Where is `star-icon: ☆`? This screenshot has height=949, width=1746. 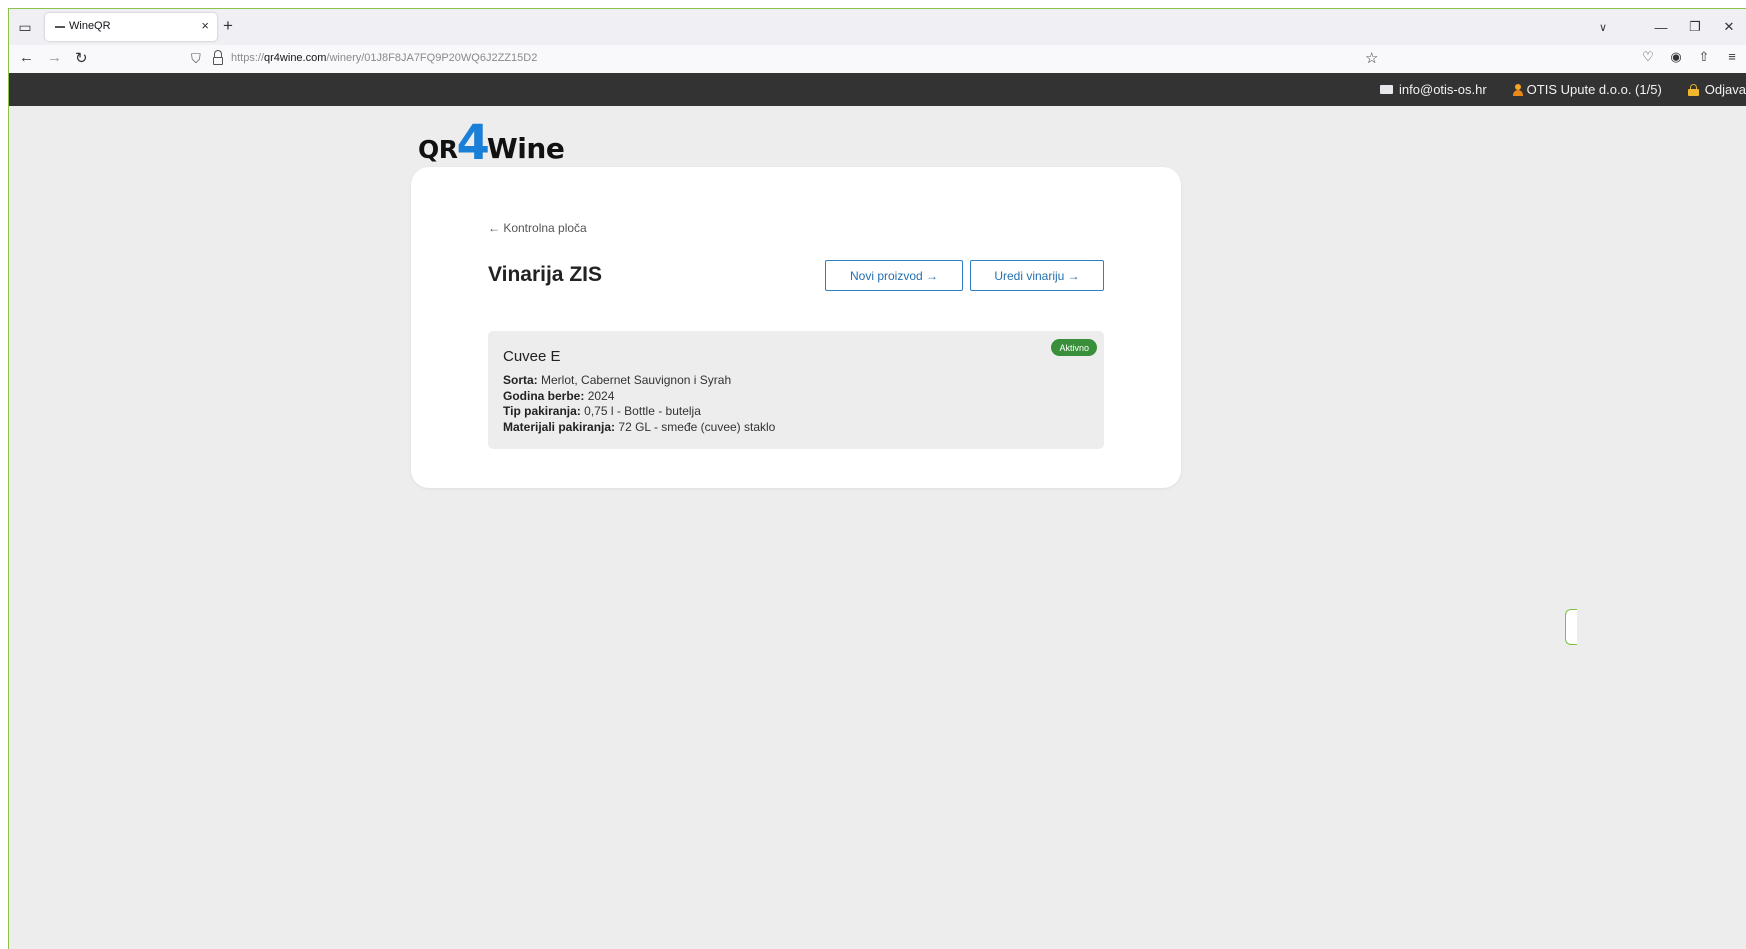 star-icon: ☆ is located at coordinates (1371, 58).